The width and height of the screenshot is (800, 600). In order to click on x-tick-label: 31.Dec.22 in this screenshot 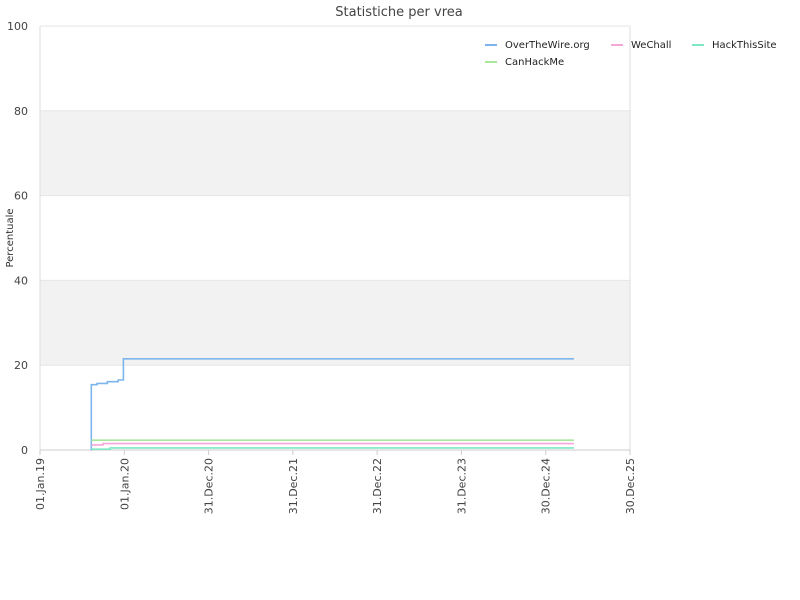, I will do `click(377, 486)`.